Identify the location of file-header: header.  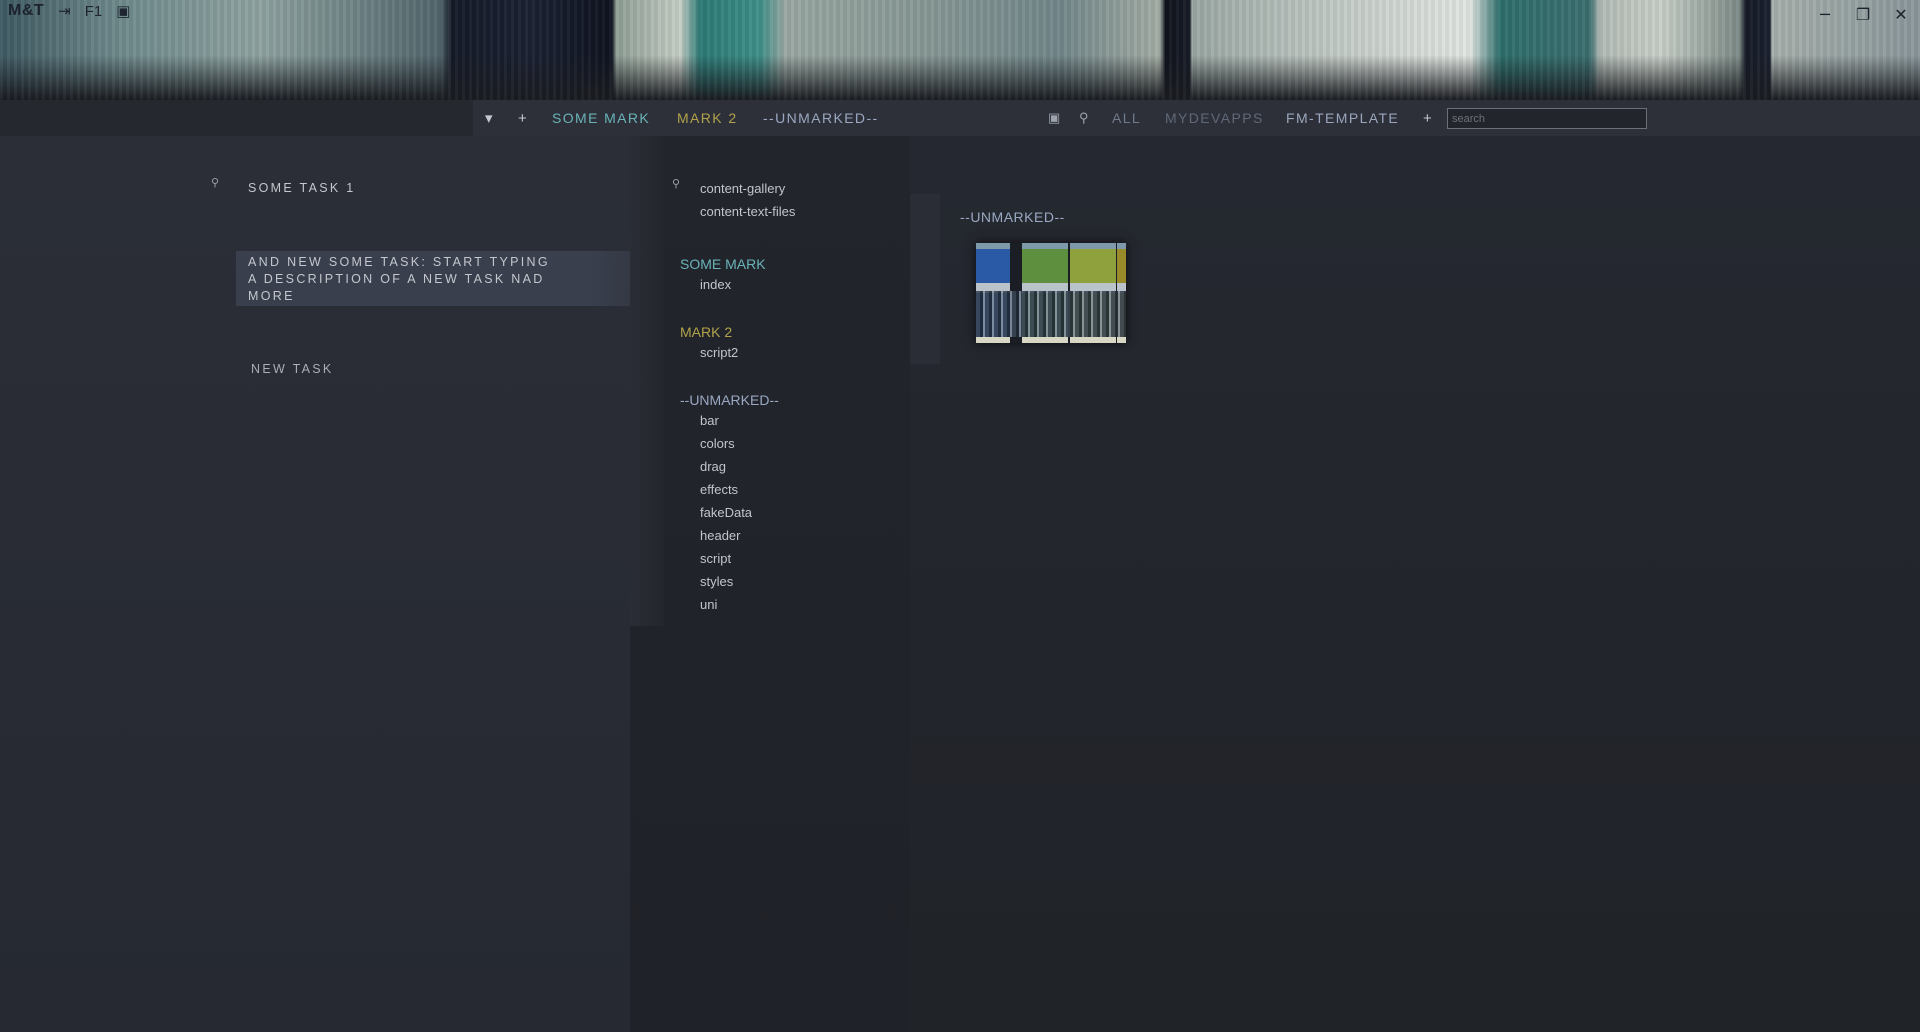
(720, 535).